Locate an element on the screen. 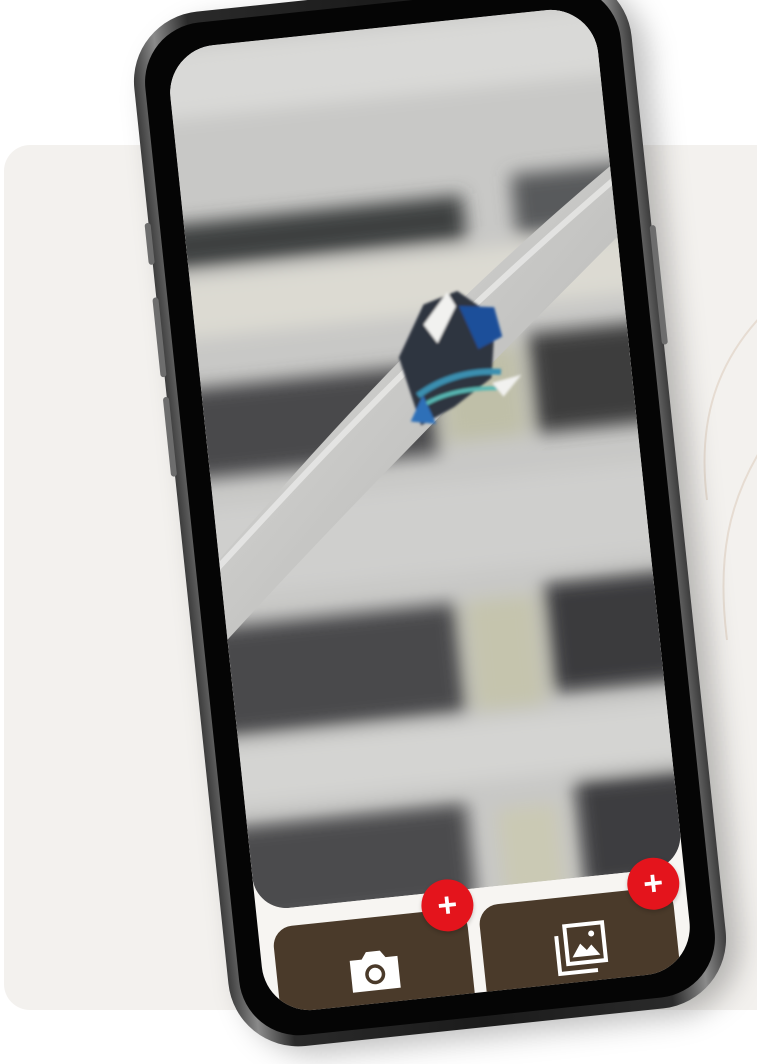  choose-from-gallery-button: + is located at coordinates (580, 933).